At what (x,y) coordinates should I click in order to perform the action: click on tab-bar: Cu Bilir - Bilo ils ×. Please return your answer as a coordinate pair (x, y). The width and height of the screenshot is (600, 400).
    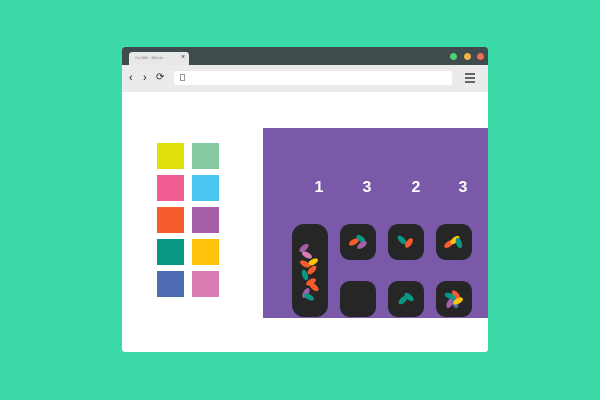
    Looking at the image, I should click on (305, 56).